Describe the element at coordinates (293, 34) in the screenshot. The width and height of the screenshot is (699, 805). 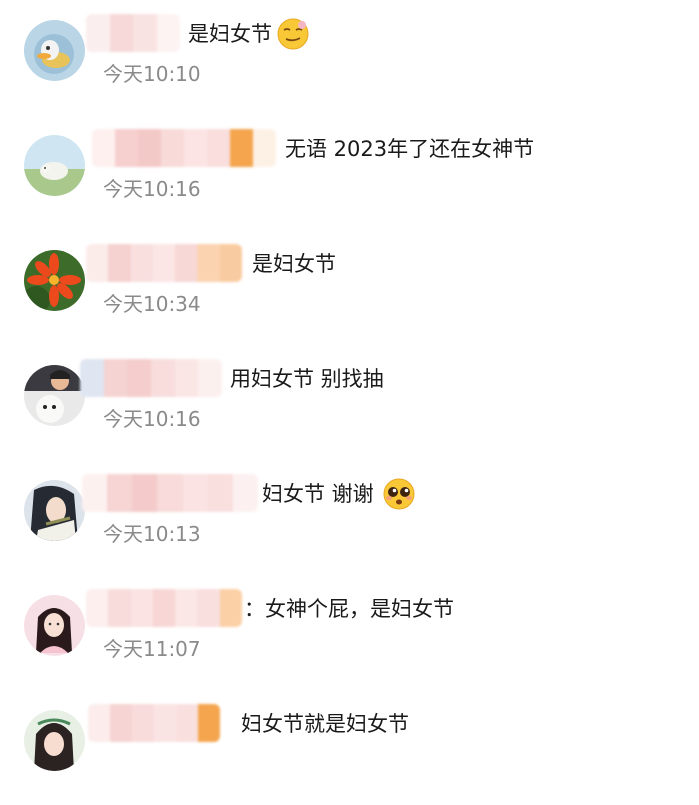
I see `smirk-face-emoji-icon` at that location.